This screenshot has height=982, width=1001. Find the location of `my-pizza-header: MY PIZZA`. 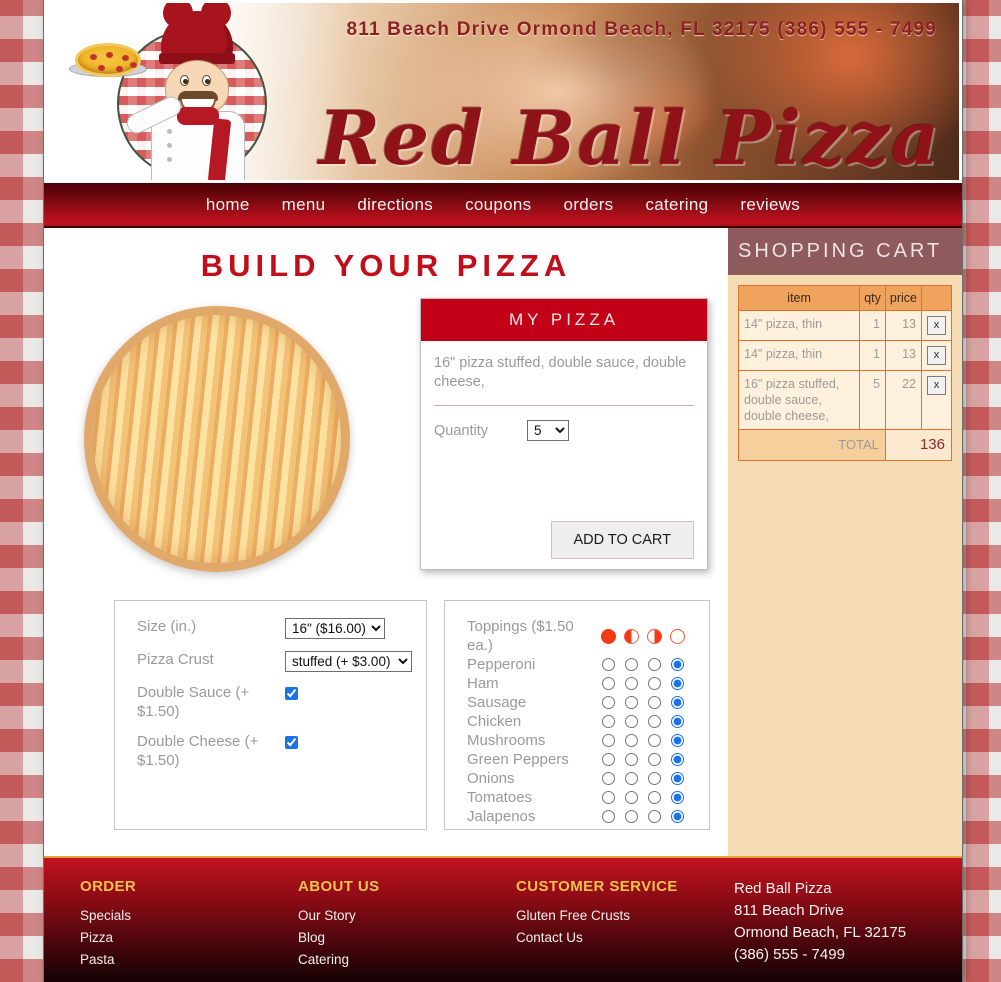

my-pizza-header: MY PIZZA is located at coordinates (564, 320).